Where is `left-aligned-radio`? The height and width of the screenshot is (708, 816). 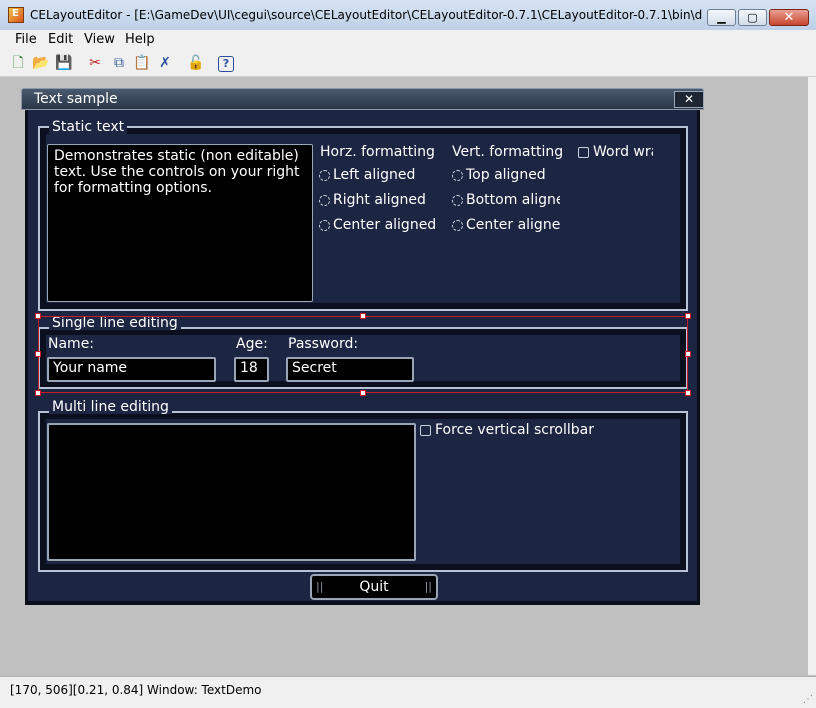 left-aligned-radio is located at coordinates (324, 175).